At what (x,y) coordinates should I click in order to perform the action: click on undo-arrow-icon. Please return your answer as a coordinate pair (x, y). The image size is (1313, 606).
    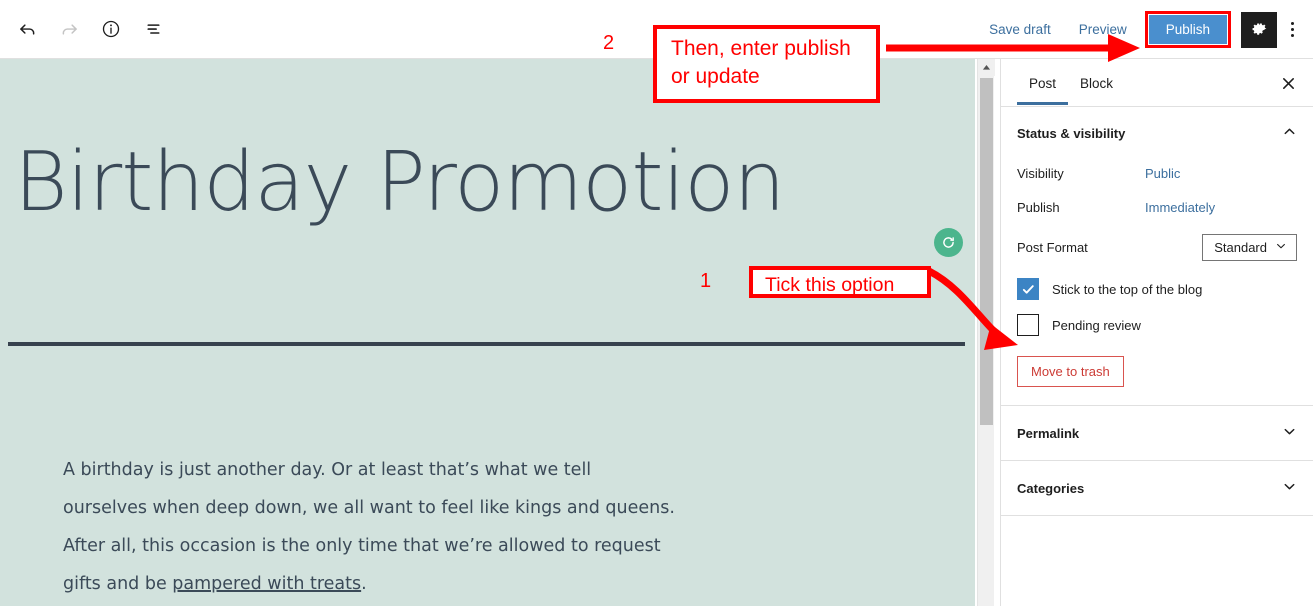
    Looking at the image, I should click on (27, 29).